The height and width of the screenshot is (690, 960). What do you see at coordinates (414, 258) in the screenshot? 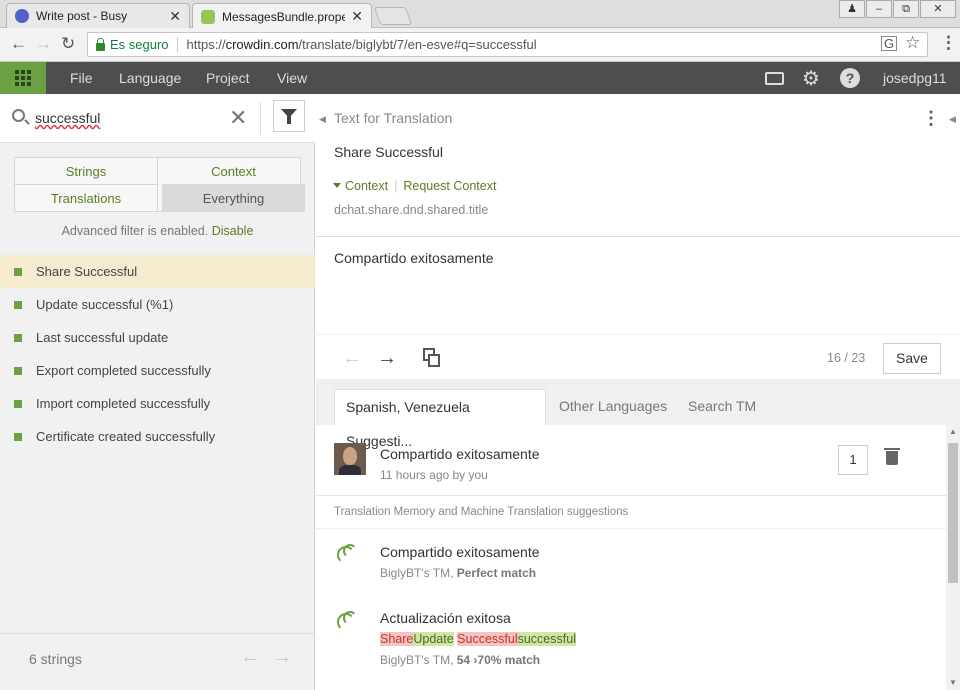
I see `translation-input: Compartido exitosamente` at bounding box center [414, 258].